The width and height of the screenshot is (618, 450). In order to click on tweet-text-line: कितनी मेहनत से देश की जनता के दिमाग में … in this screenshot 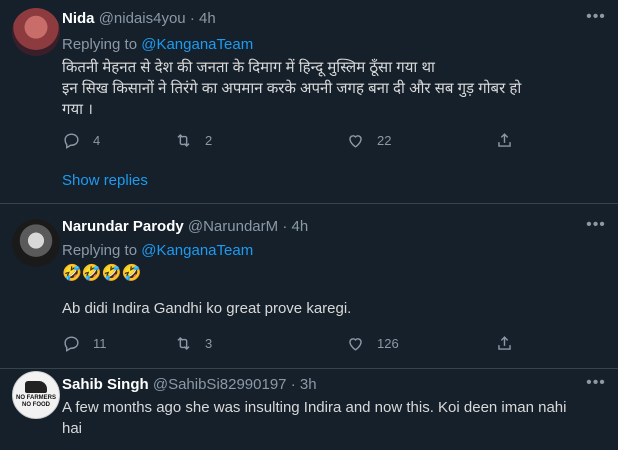, I will do `click(248, 67)`.